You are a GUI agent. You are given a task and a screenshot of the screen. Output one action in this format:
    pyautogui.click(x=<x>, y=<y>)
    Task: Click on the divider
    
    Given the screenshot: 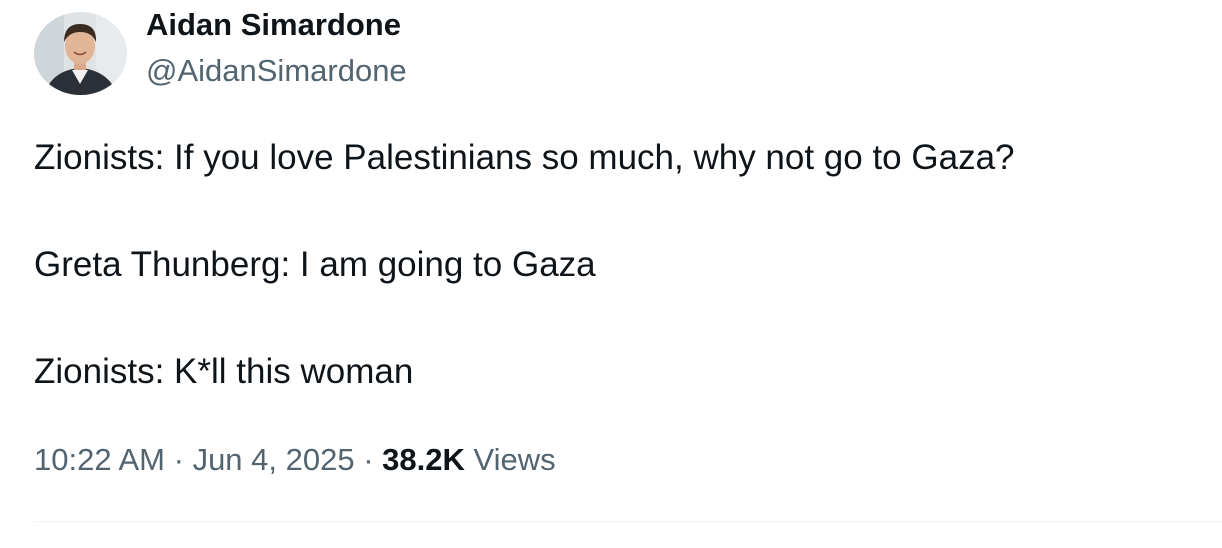 What is the action you would take?
    pyautogui.click(x=628, y=521)
    